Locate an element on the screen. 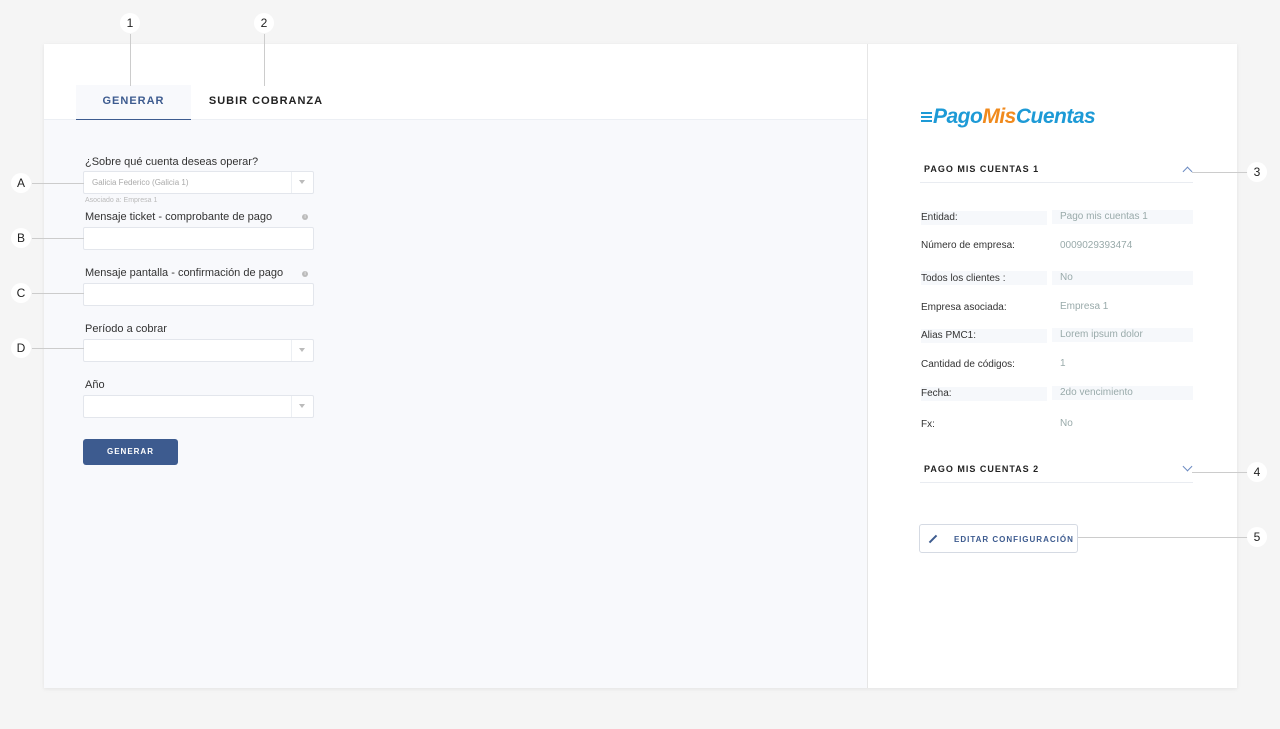 Image resolution: width=1280 pixels, height=729 pixels. tab-generar: GENERAR is located at coordinates (133, 102).